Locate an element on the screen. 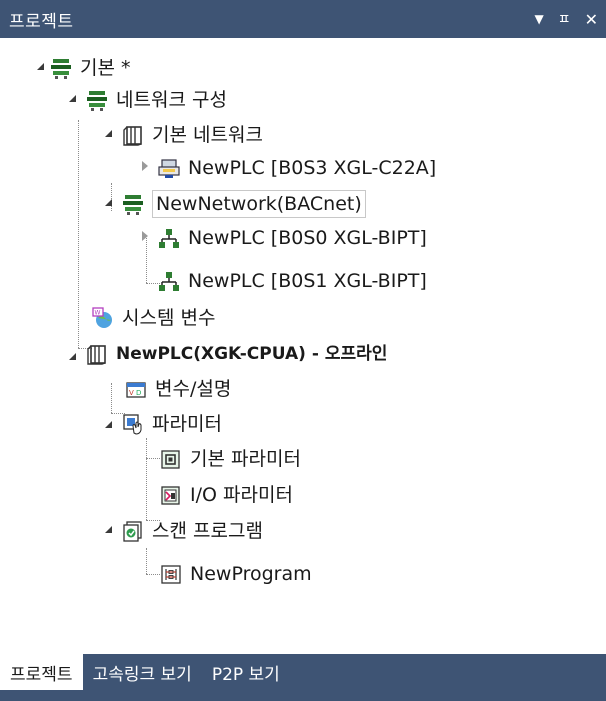  tree-node-plc-b0s3: NewPLC [B0S3 XGL-C22A] is located at coordinates (297, 168).